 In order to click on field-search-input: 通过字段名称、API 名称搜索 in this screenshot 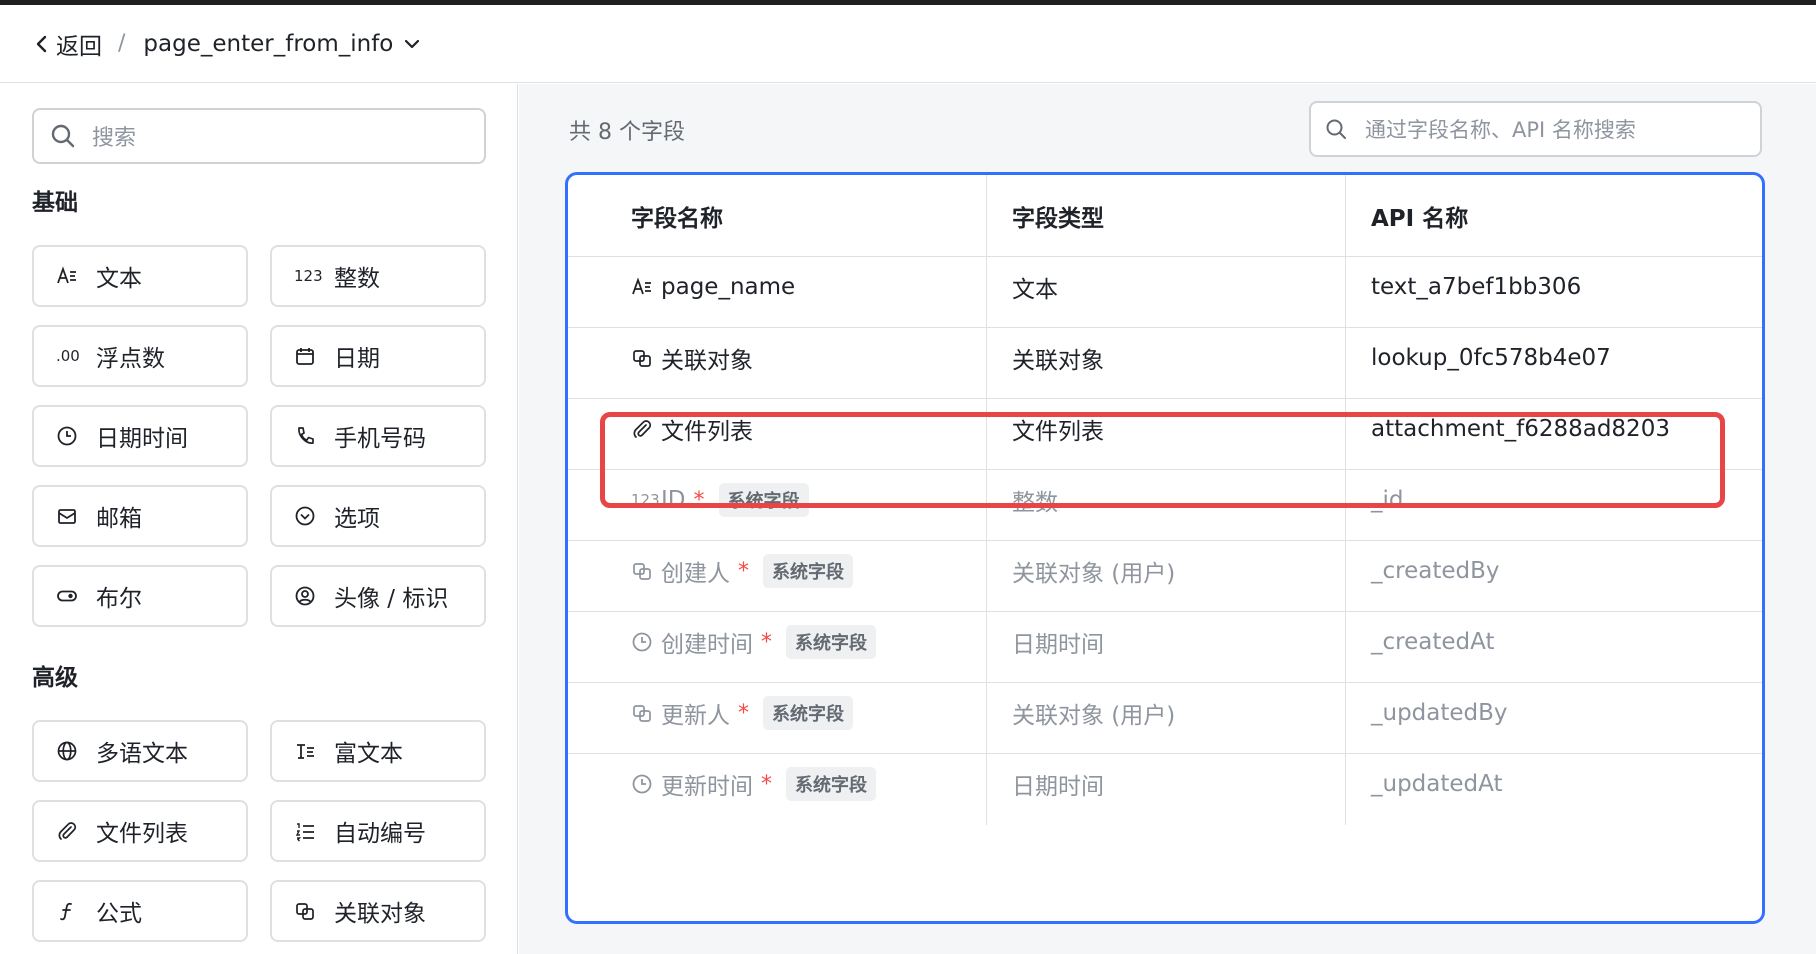, I will do `click(1535, 129)`.